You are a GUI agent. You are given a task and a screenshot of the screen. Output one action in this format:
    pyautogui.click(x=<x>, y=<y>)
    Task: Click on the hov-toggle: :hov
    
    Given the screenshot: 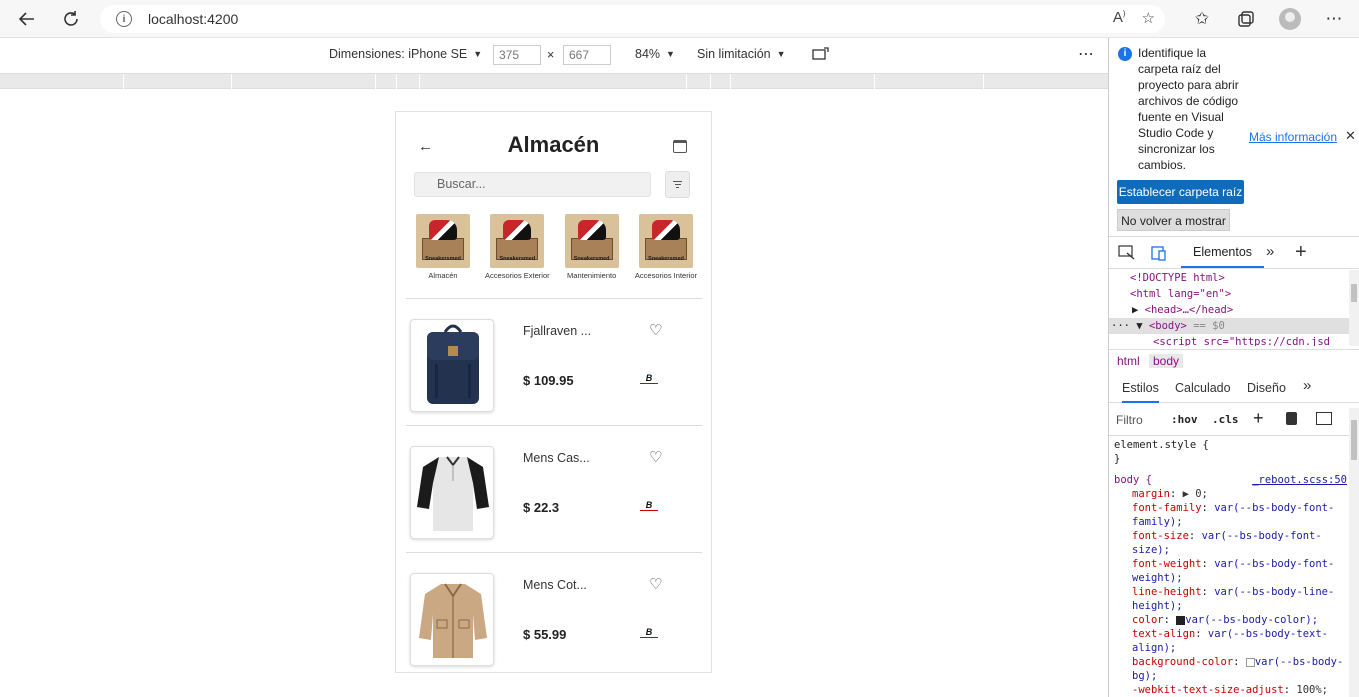 What is the action you would take?
    pyautogui.click(x=1184, y=419)
    